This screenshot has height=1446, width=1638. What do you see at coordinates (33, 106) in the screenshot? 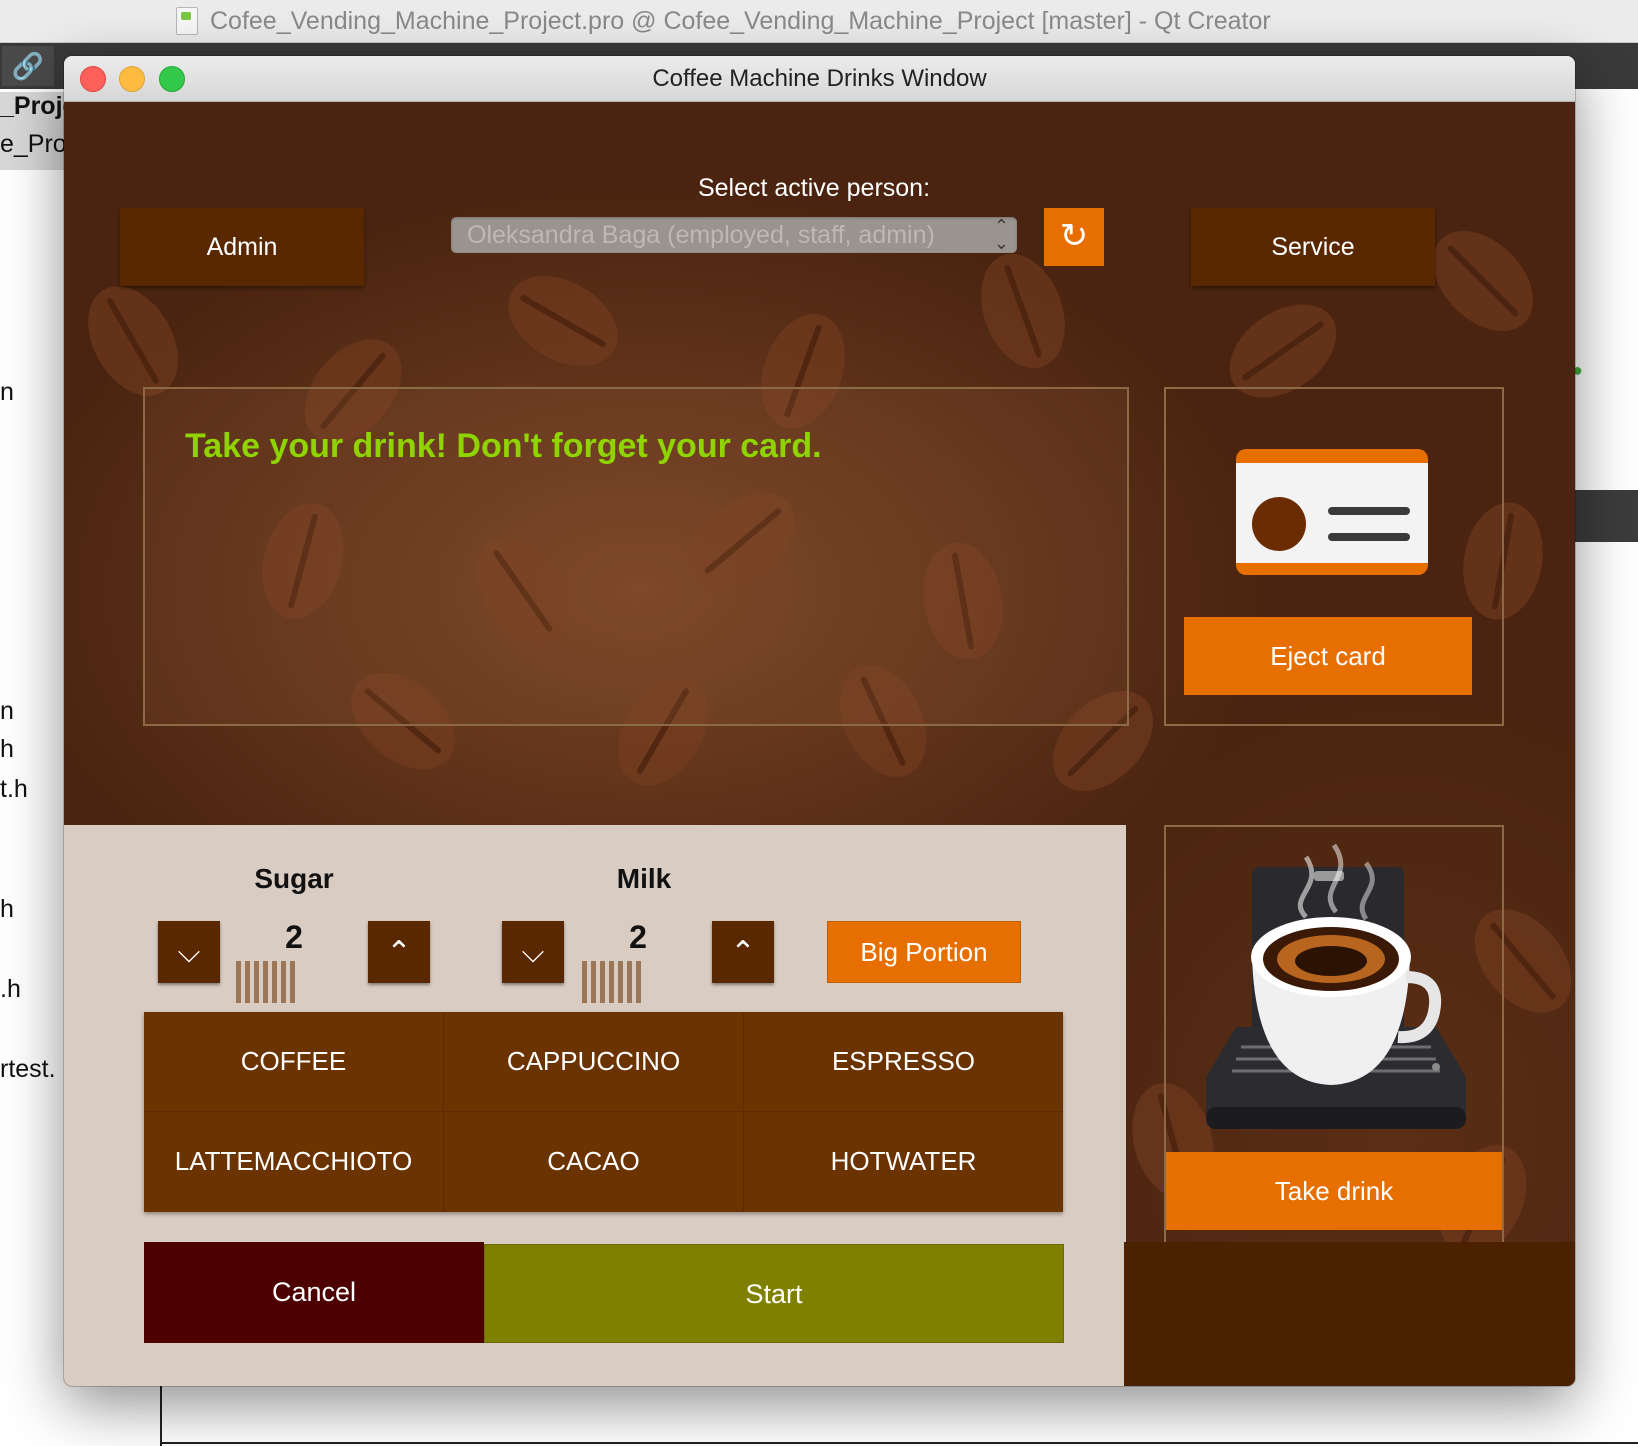
I see `project-tree-item: _Proje` at bounding box center [33, 106].